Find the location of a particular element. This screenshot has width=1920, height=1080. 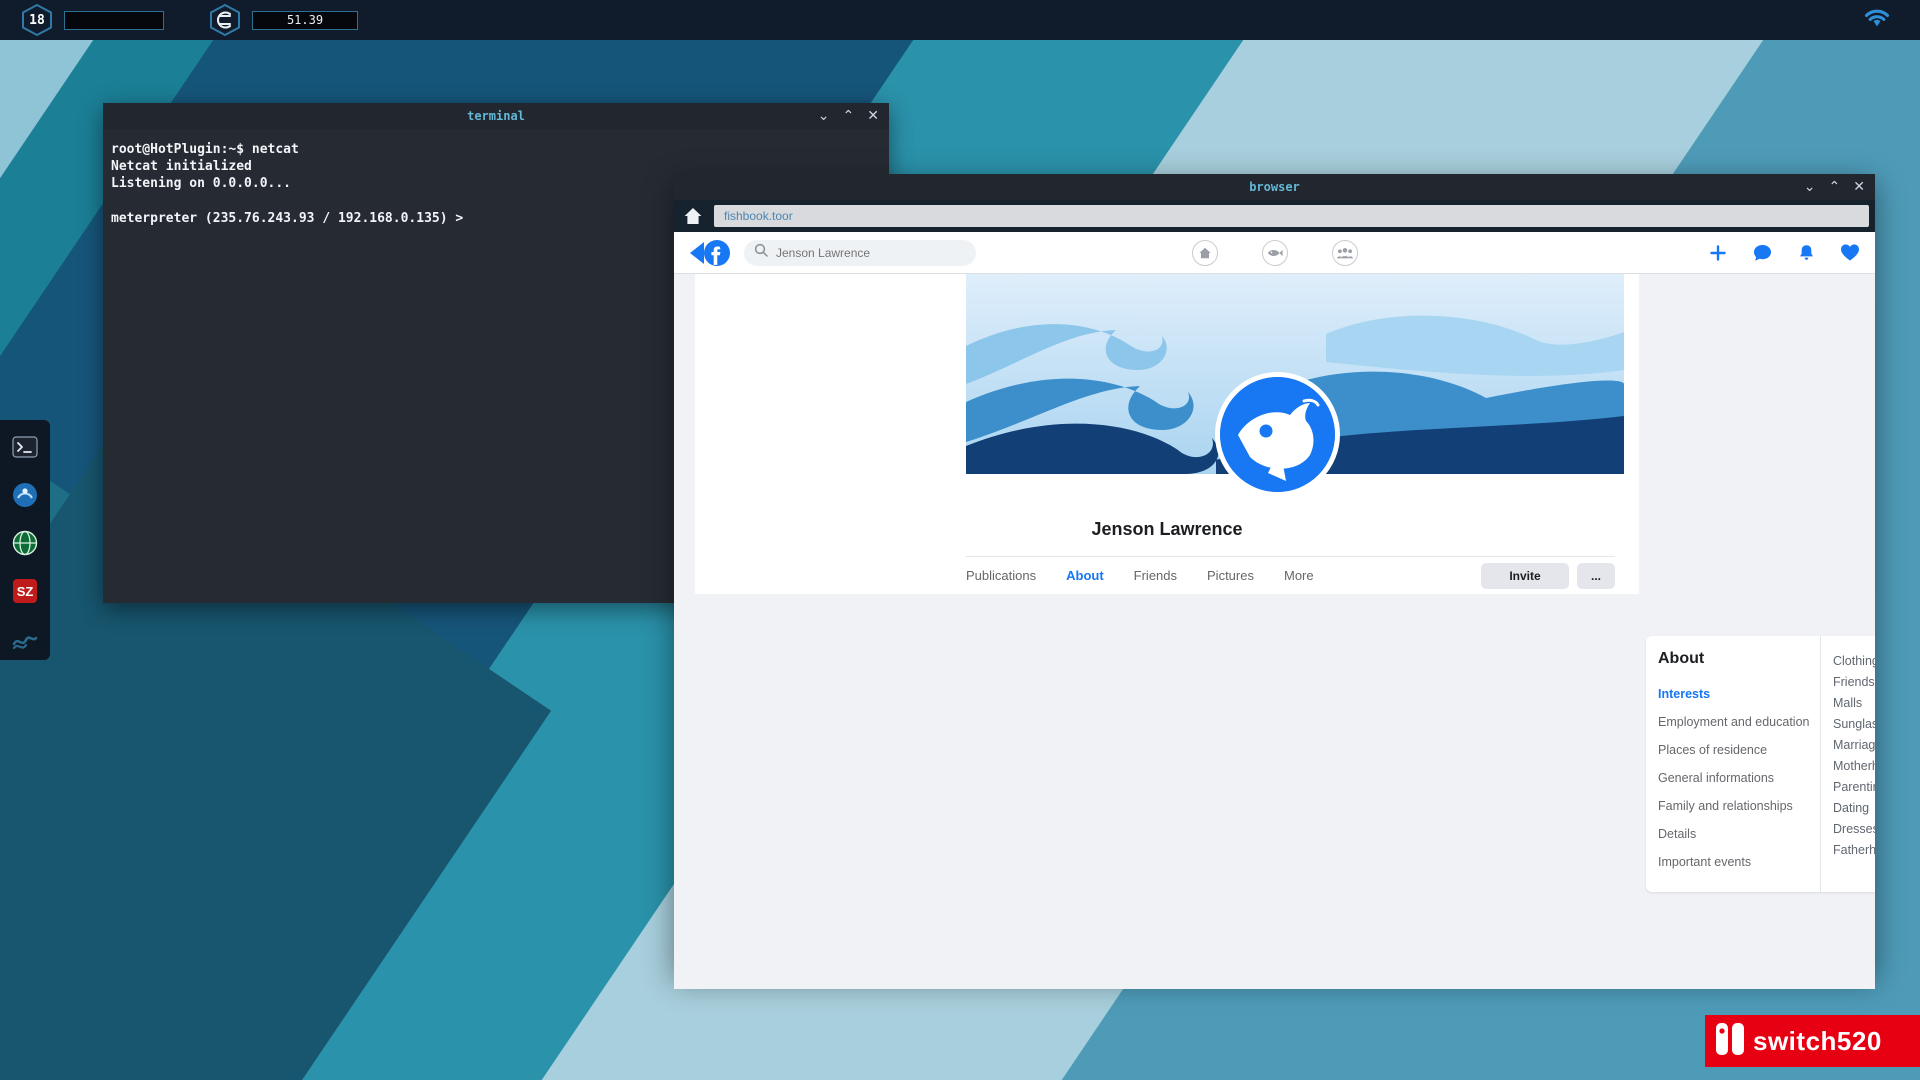

nav-fish-icon is located at coordinates (1274, 252).